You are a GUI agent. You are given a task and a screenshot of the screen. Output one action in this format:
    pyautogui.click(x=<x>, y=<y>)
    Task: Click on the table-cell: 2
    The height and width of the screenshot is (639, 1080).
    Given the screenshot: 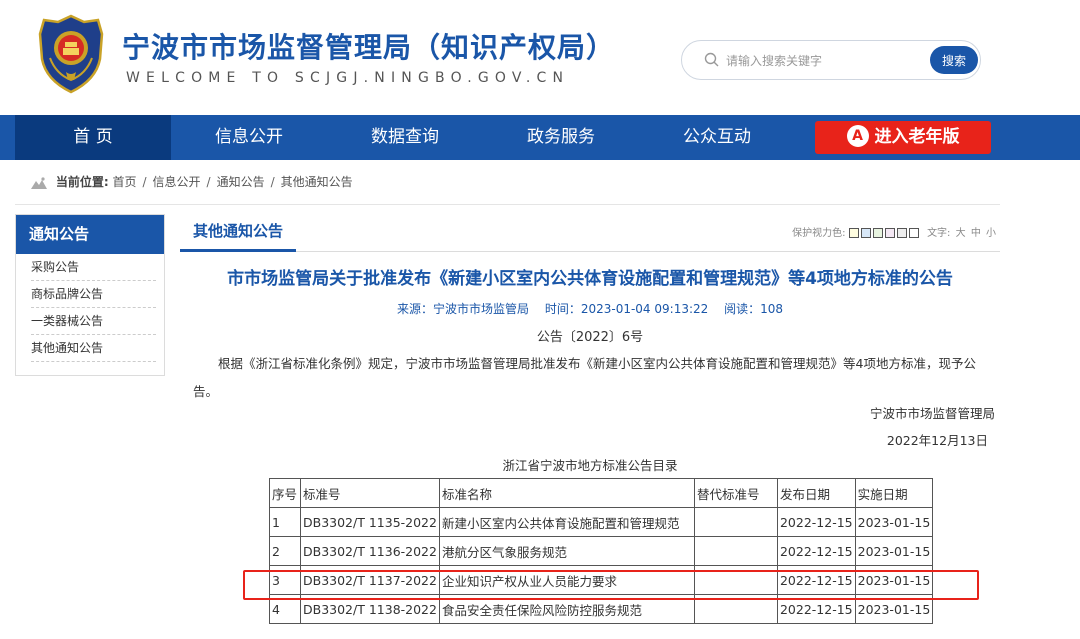 What is the action you would take?
    pyautogui.click(x=285, y=551)
    